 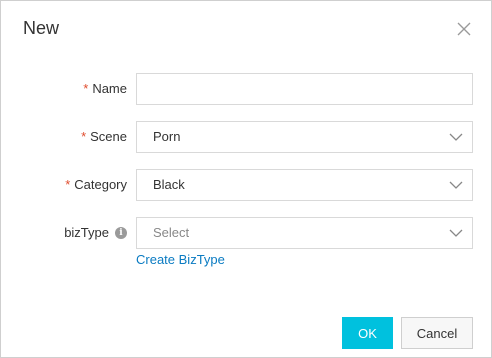 I want to click on scene-label-text: Scene, so click(x=108, y=136).